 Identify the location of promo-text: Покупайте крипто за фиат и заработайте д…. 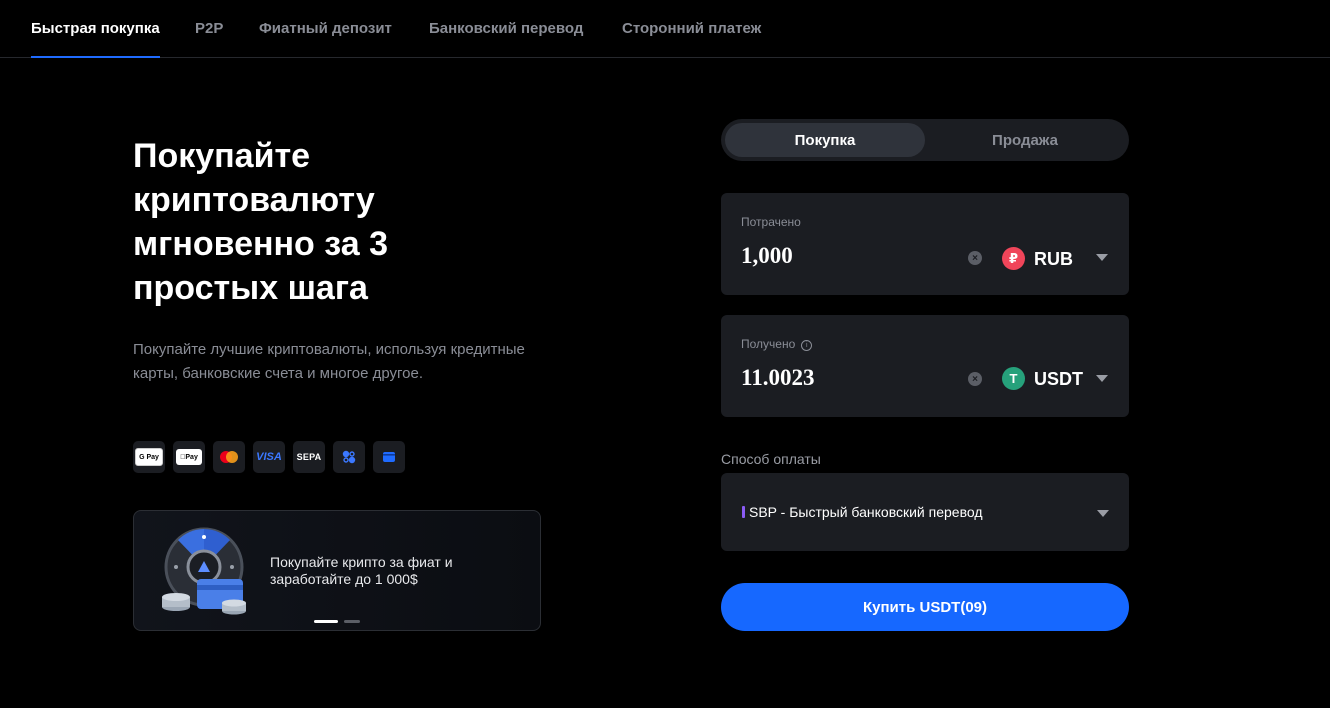
(361, 570).